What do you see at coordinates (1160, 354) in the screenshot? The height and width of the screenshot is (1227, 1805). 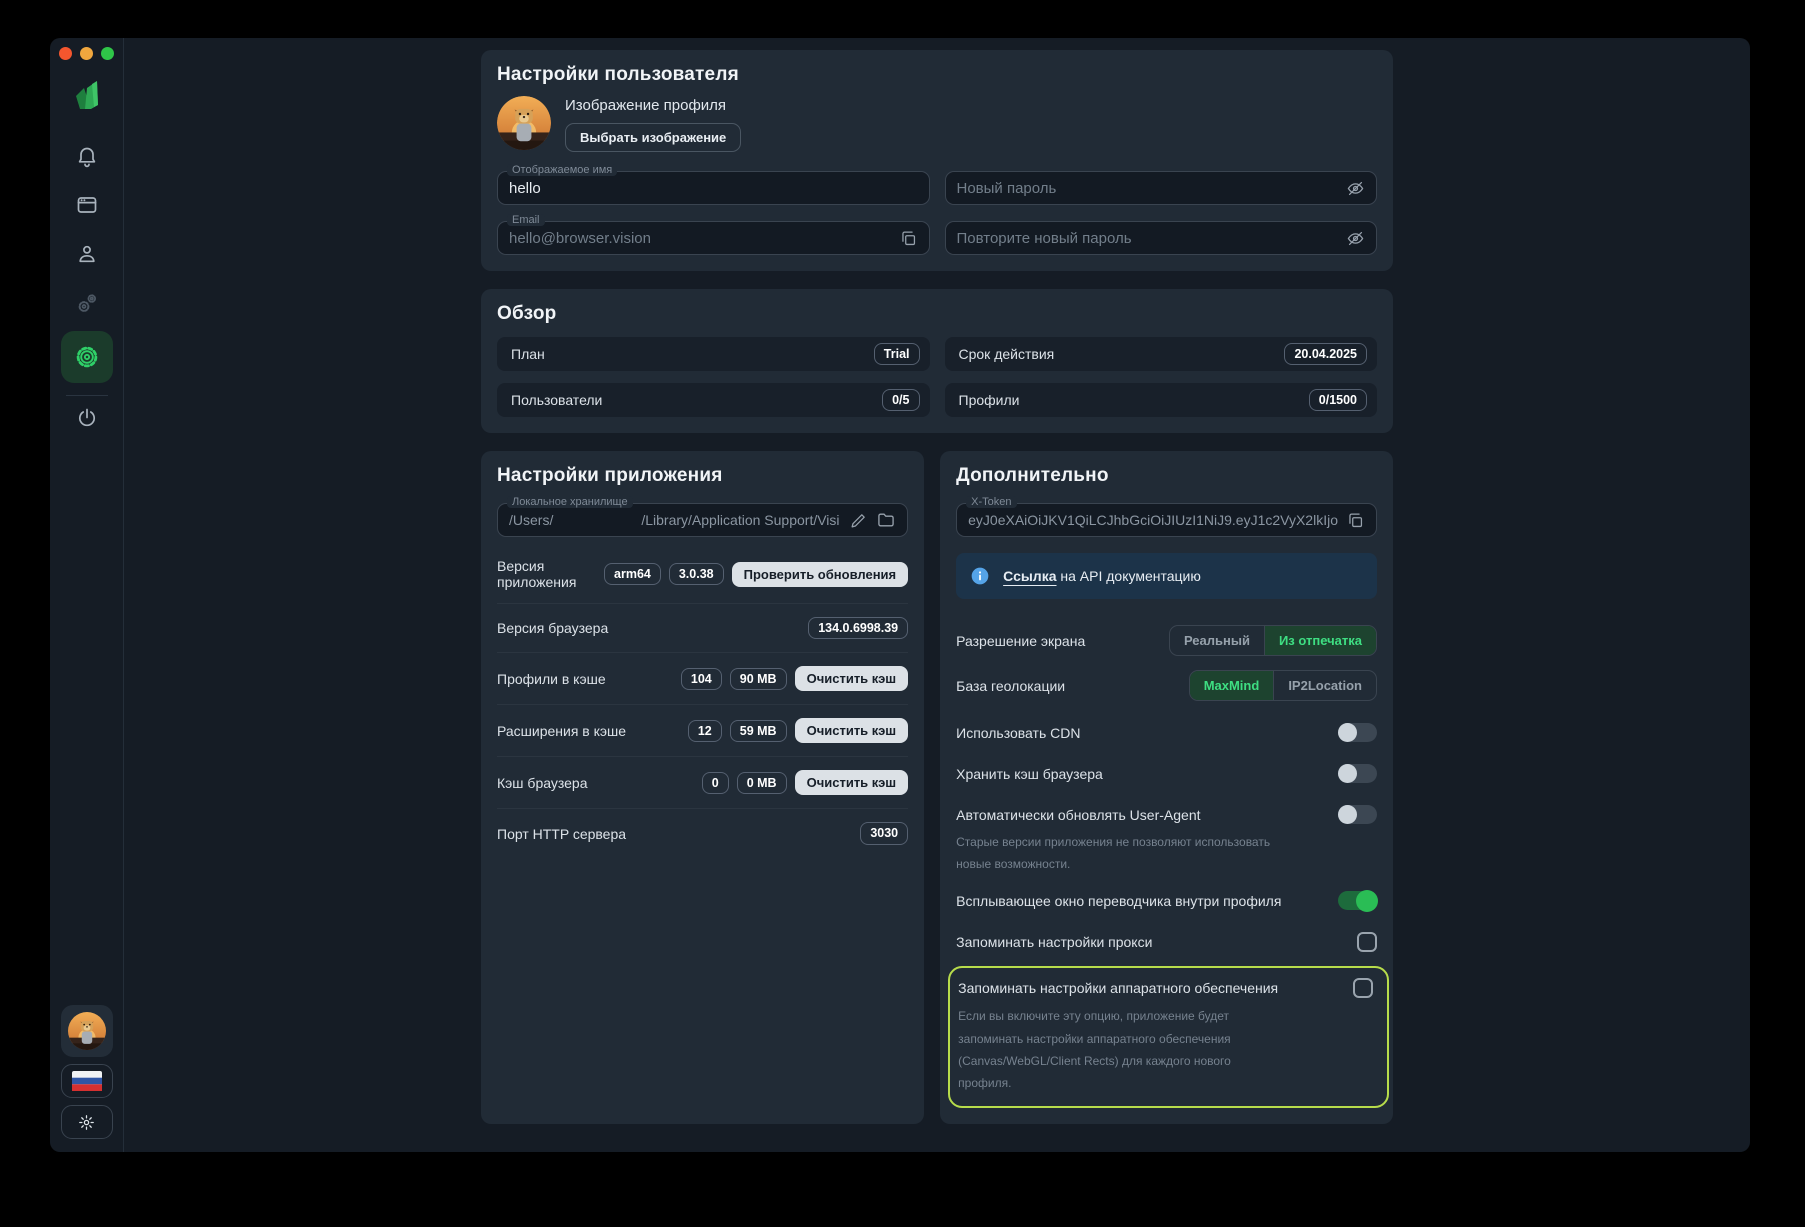 I see `overview-row-expiry: Срок действия 20.04.2025` at bounding box center [1160, 354].